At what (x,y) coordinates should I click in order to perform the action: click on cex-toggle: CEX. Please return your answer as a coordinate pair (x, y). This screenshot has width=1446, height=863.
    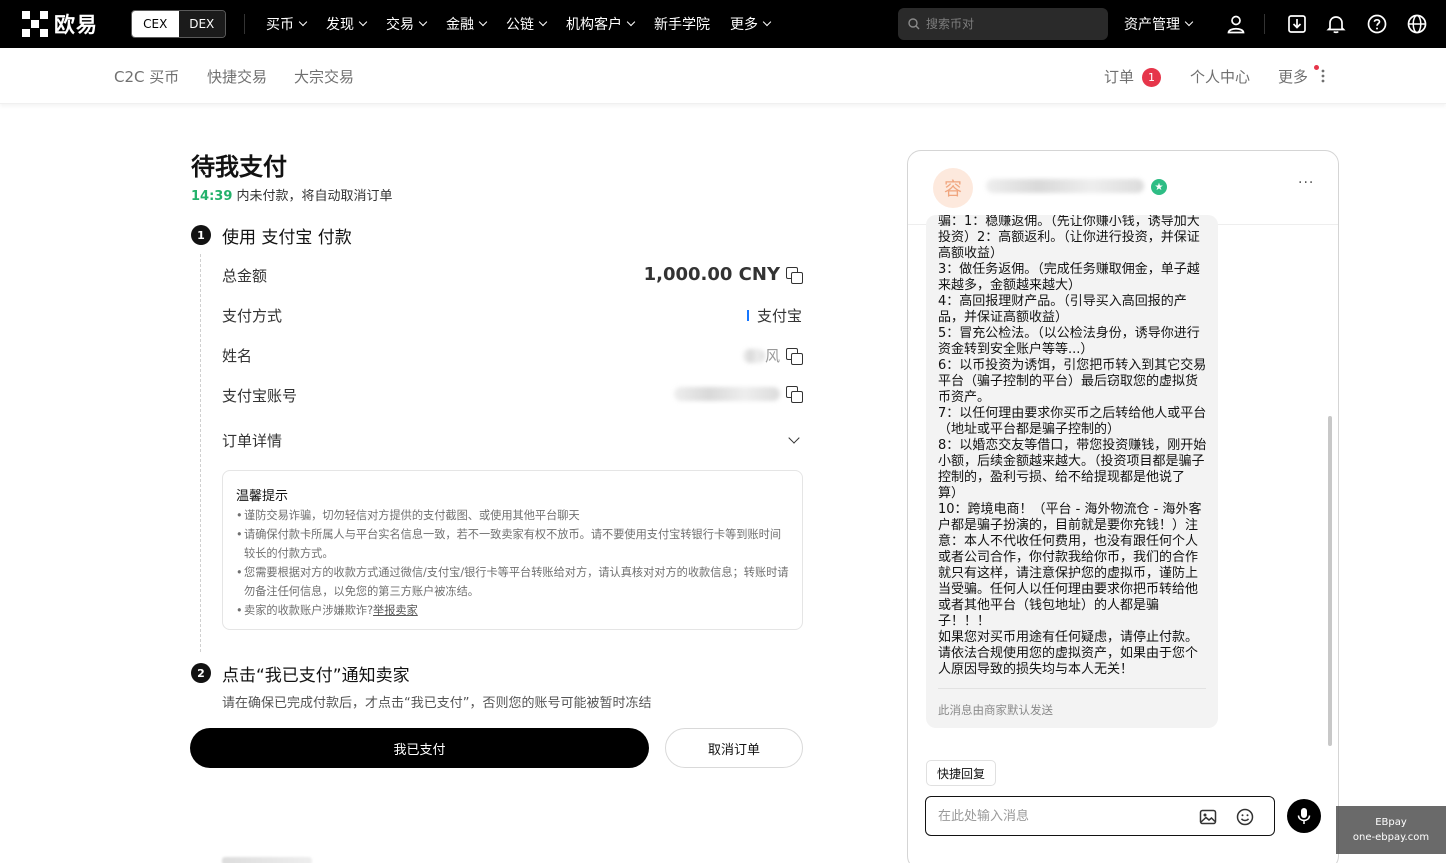
    Looking at the image, I should click on (155, 24).